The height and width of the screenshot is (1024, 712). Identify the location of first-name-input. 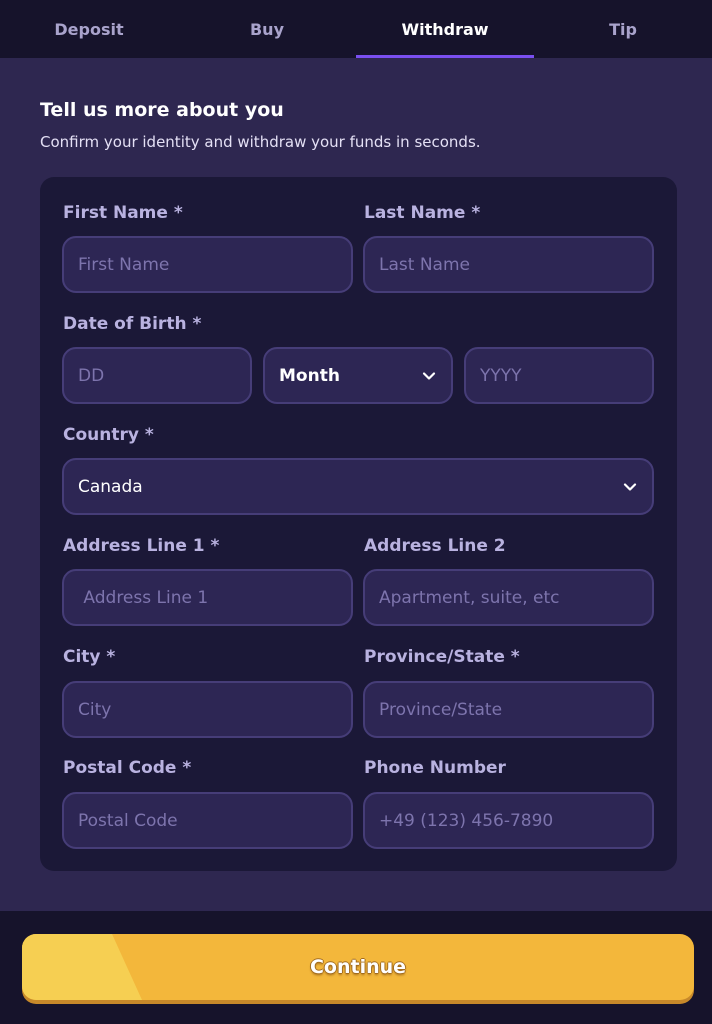
(207, 264).